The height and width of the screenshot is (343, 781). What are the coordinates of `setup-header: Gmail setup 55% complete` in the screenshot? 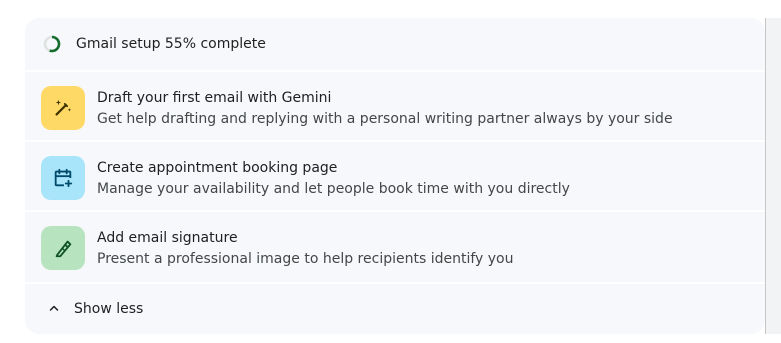 It's located at (395, 44).